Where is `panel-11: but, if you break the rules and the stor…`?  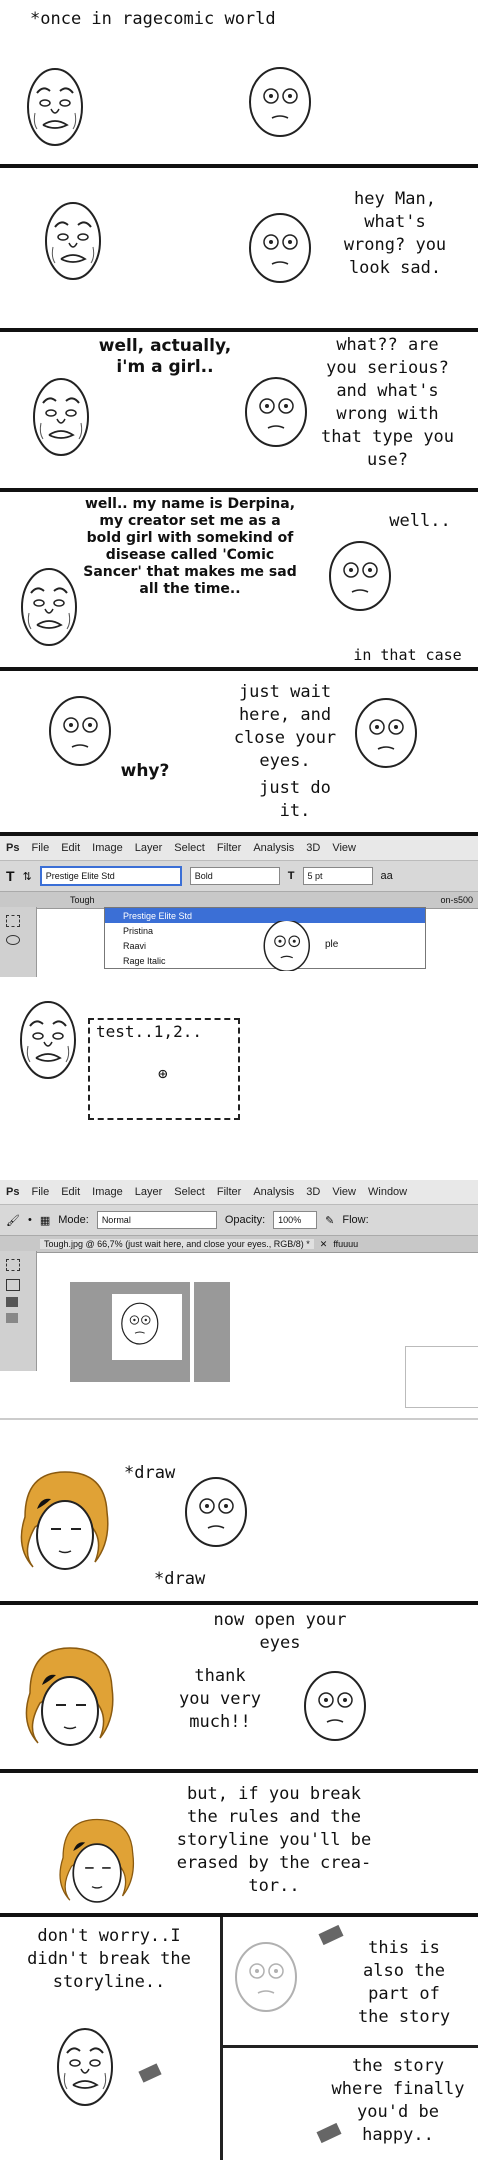 panel-11: but, if you break the rules and the stor… is located at coordinates (239, 1843).